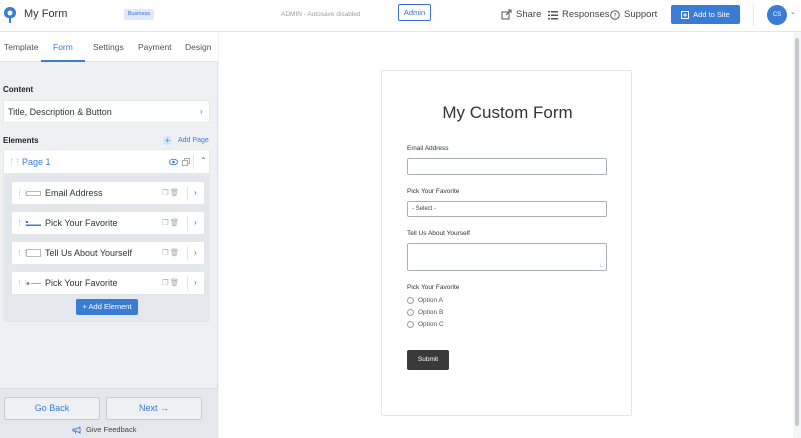 The width and height of the screenshot is (801, 438). Describe the element at coordinates (111, 429) in the screenshot. I see `feedback-label: Give Feedback` at that location.